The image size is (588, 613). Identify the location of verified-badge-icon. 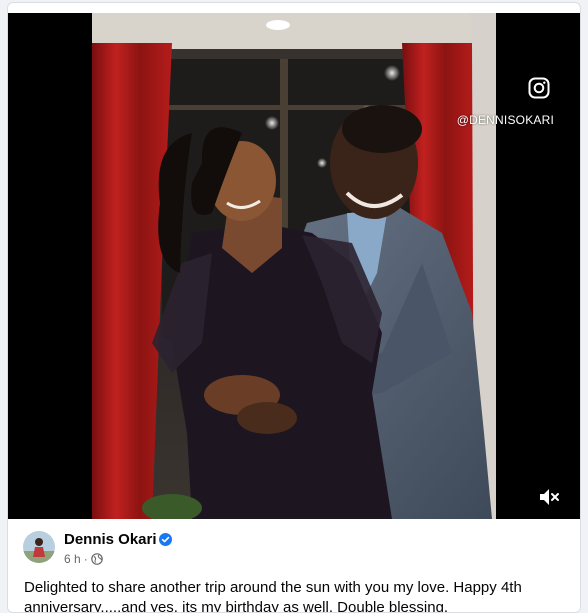
(165, 539).